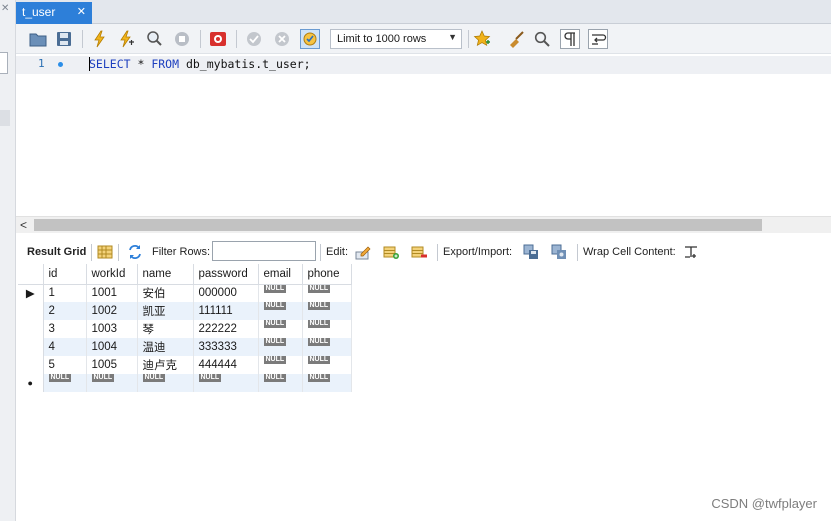 The image size is (831, 521). Describe the element at coordinates (218, 39) in the screenshot. I see `toggle-stop-on-error-icon` at that location.